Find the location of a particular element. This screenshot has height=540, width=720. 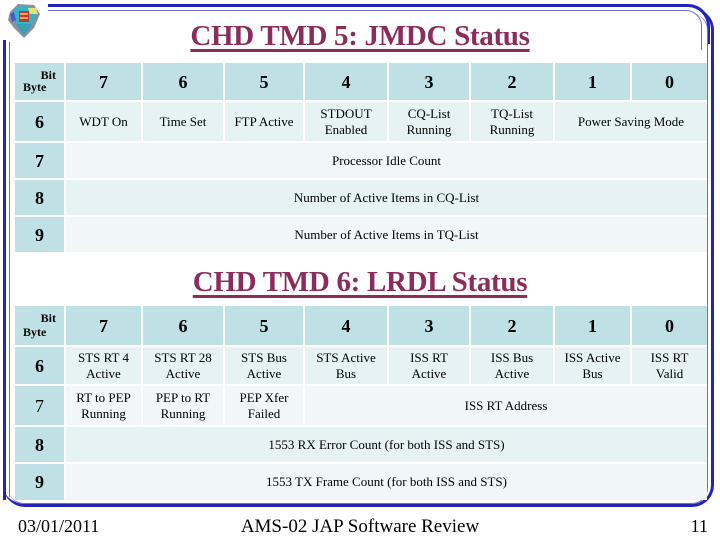

bit-cell: PEP Xfer Failed is located at coordinates (264, 405).